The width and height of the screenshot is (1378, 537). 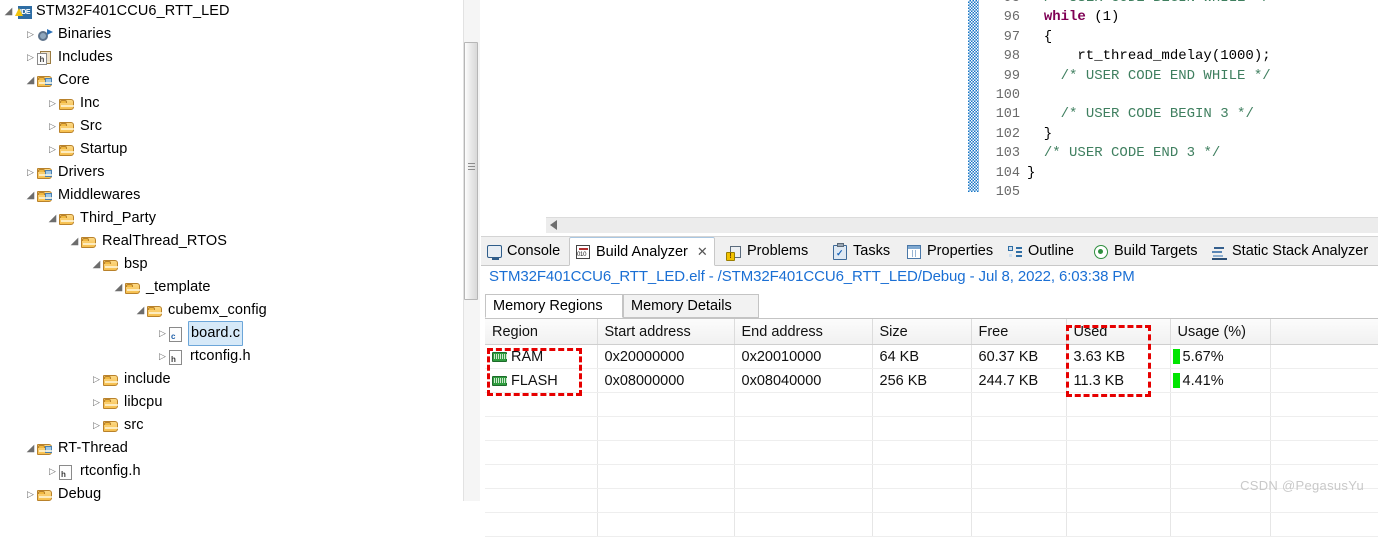 I want to click on subtab-memory-details: Memory Details, so click(x=691, y=306).